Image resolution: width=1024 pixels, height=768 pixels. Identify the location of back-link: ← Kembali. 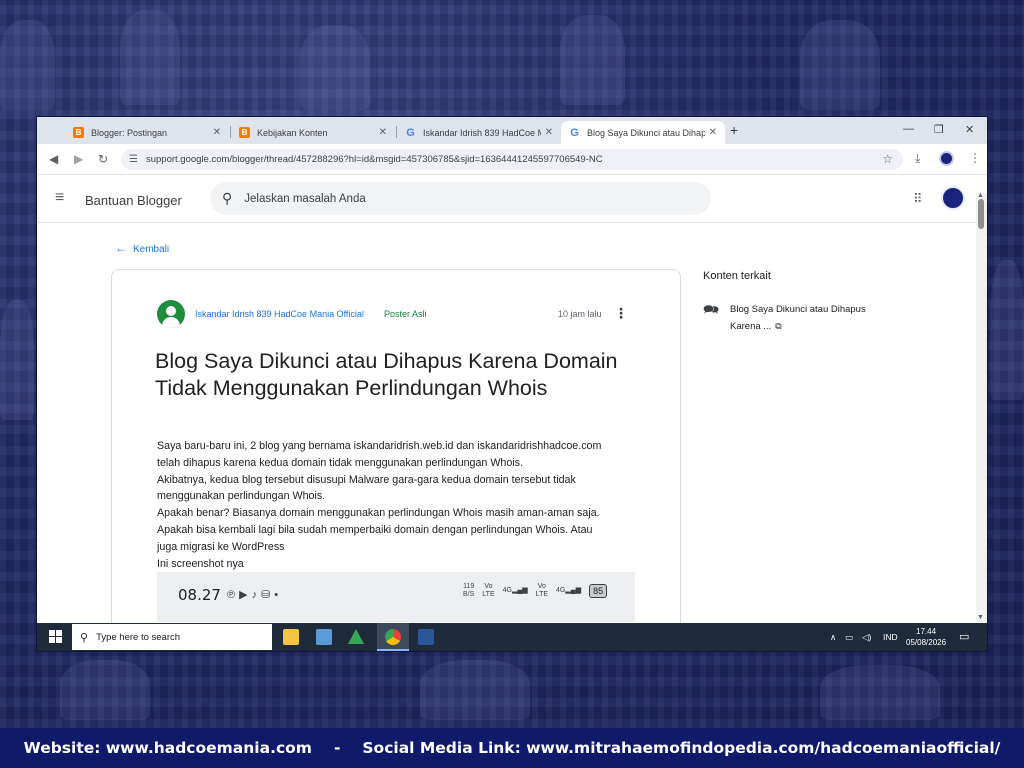
(142, 248).